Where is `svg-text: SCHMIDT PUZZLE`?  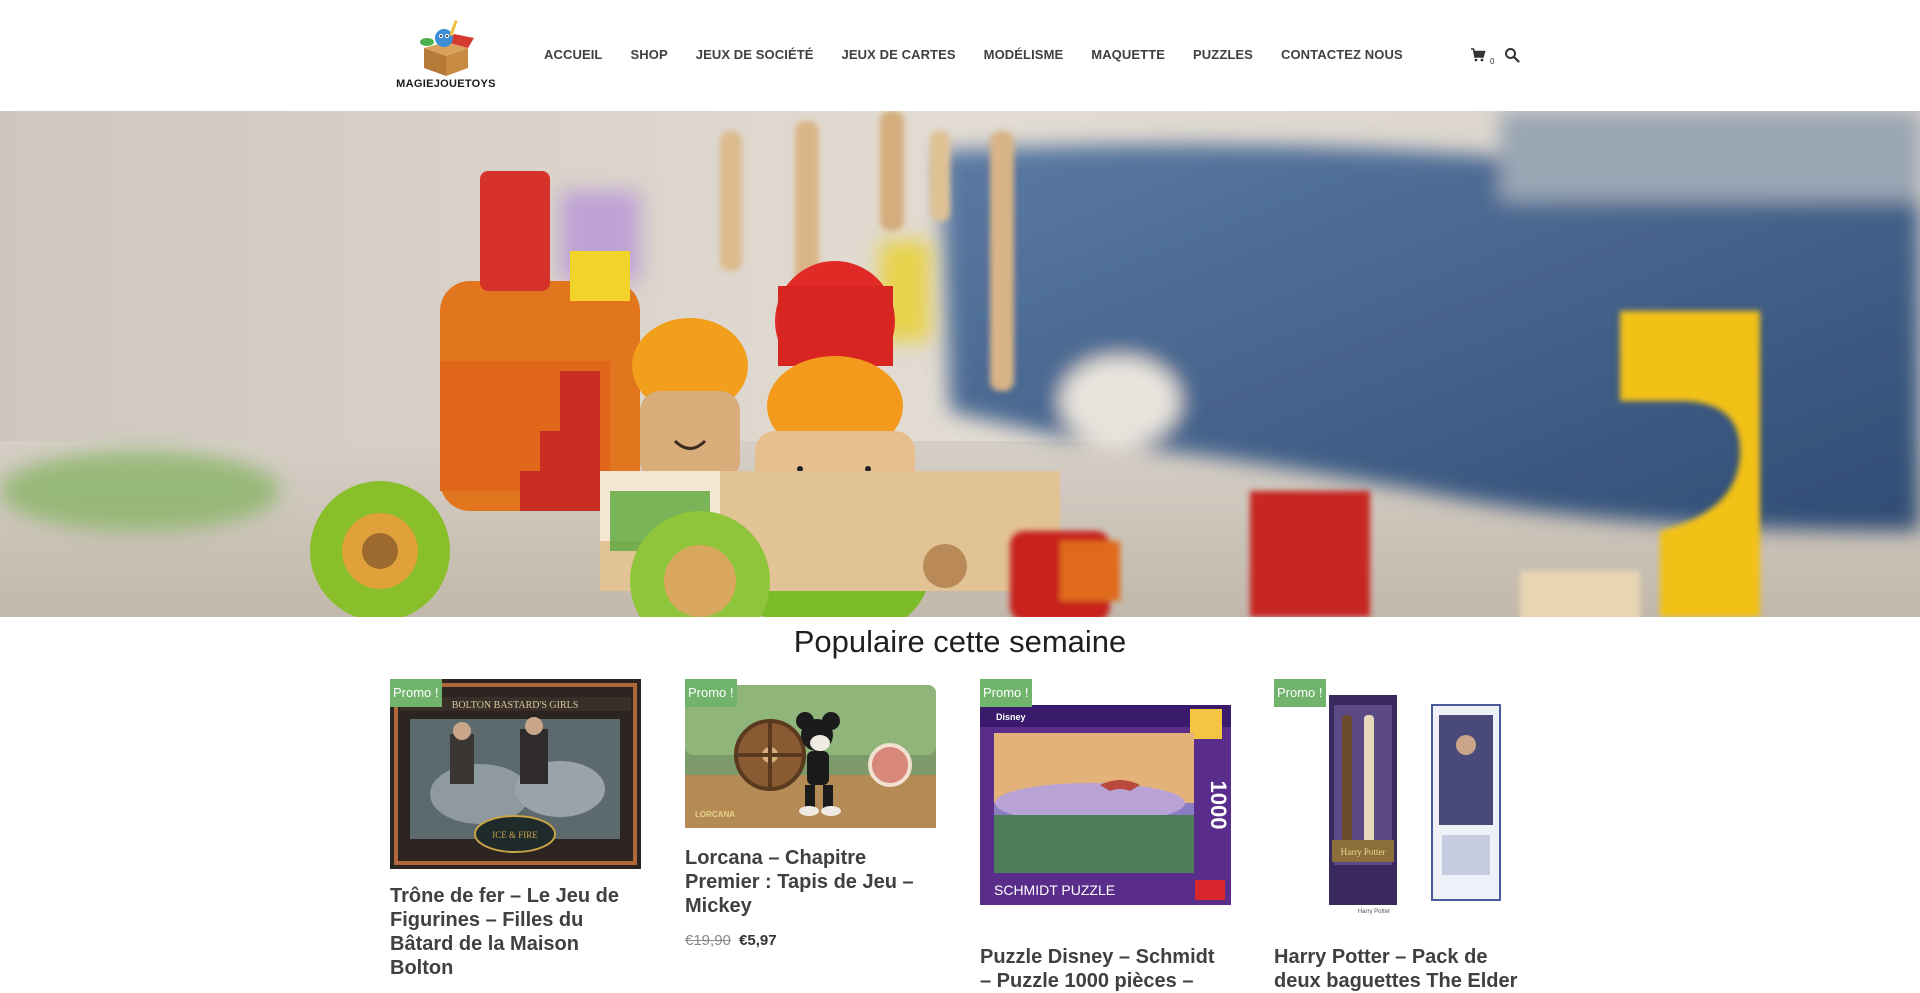 svg-text: SCHMIDT PUZZLE is located at coordinates (1054, 890).